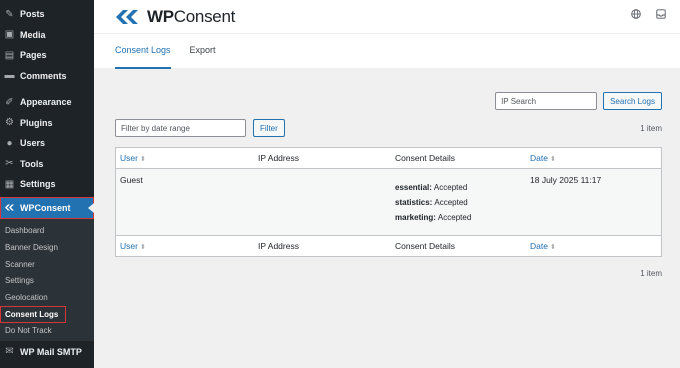 Image resolution: width=680 pixels, height=368 pixels. What do you see at coordinates (47, 164) in the screenshot?
I see `sidebar-item-tools: ✂ Tools` at bounding box center [47, 164].